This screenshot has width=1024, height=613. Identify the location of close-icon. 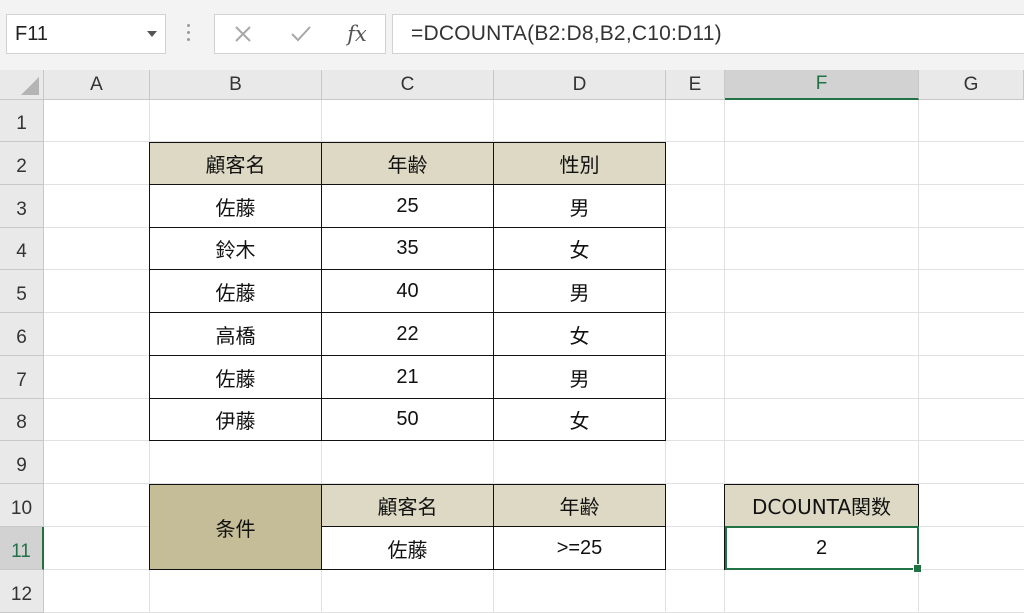
(243, 34).